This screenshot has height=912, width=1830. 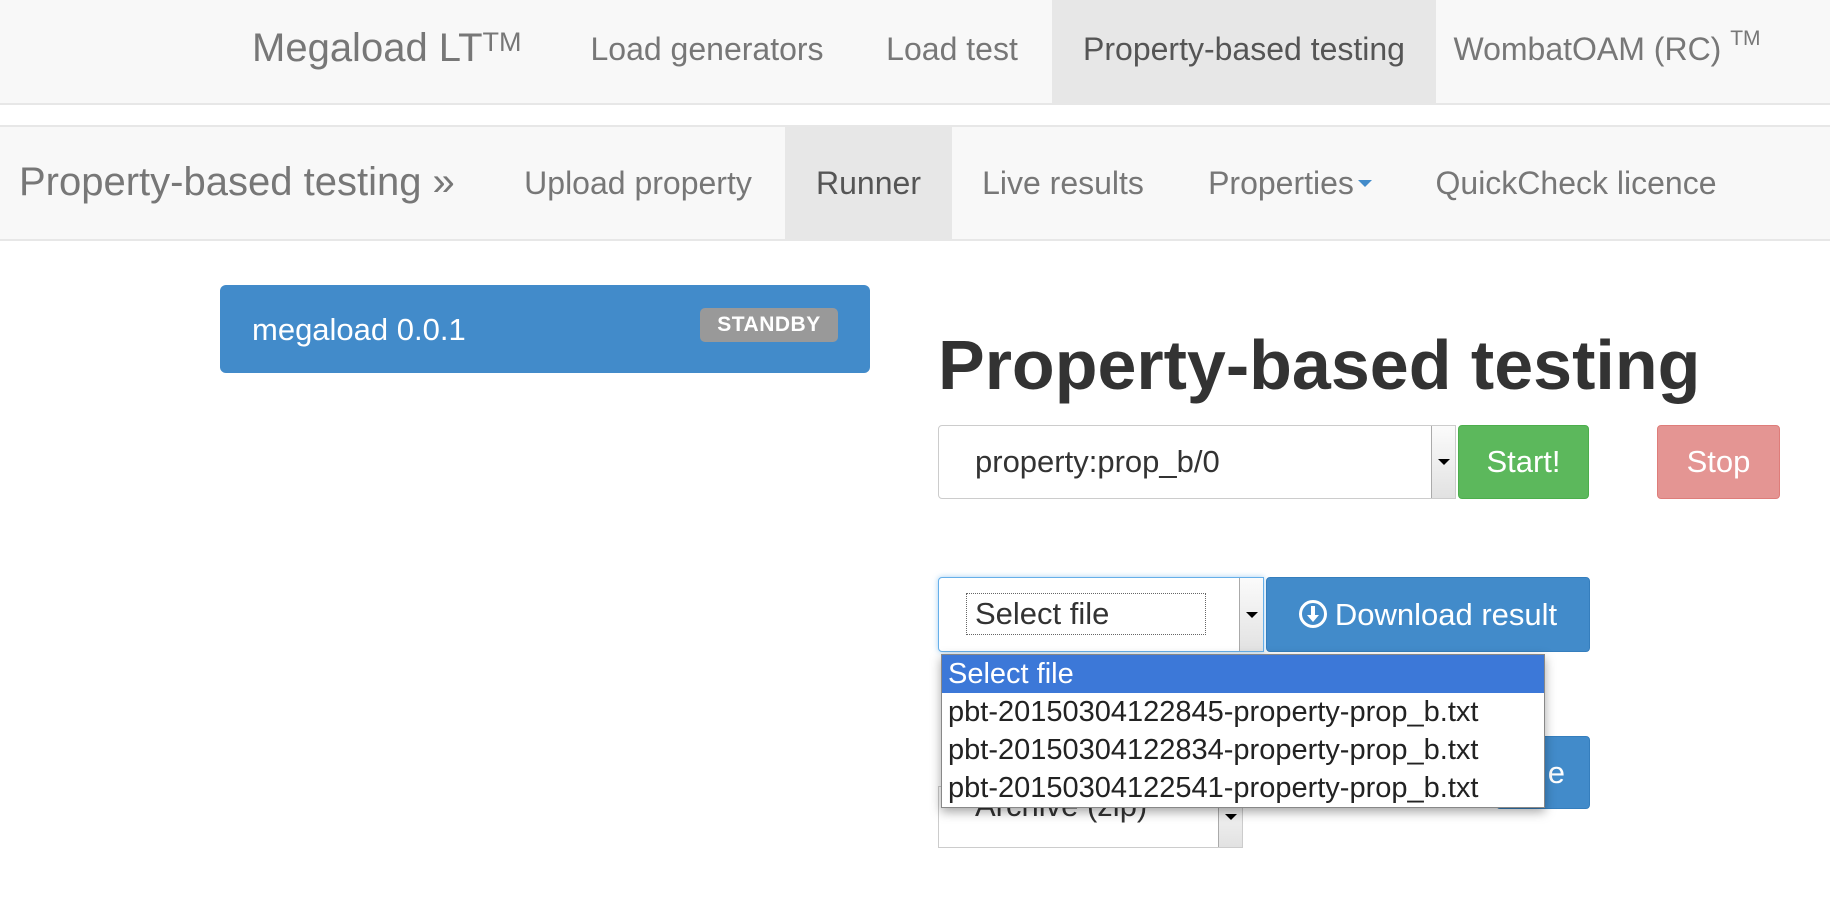 I want to click on download-result-button: Download result, so click(x=1428, y=614).